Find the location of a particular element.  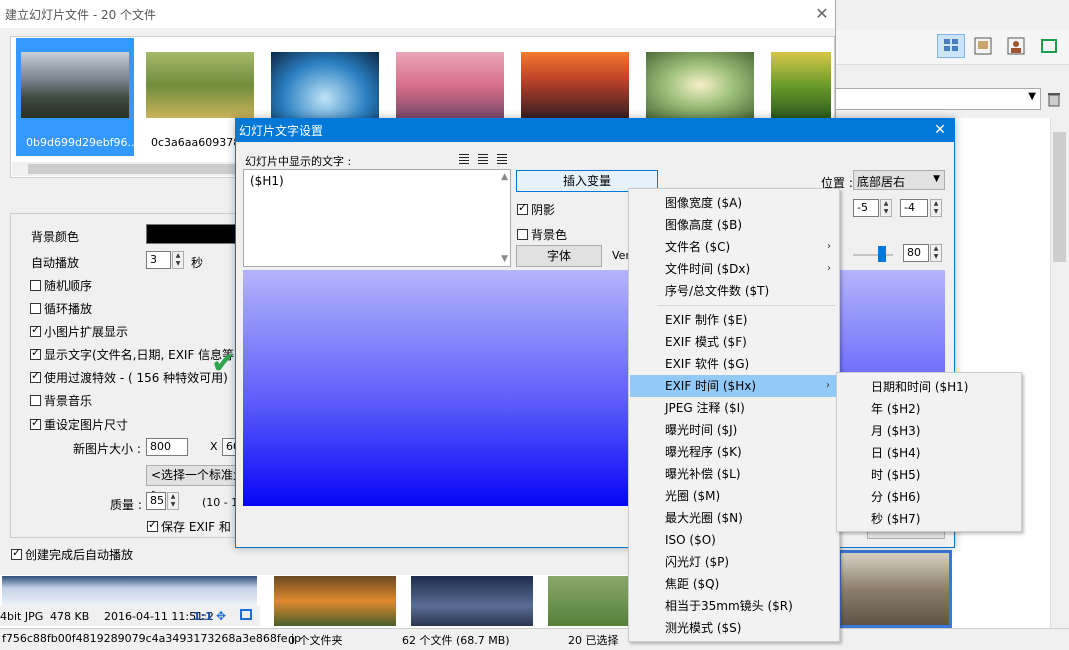

menu-item-iso: ISO ($O) is located at coordinates (734, 540).